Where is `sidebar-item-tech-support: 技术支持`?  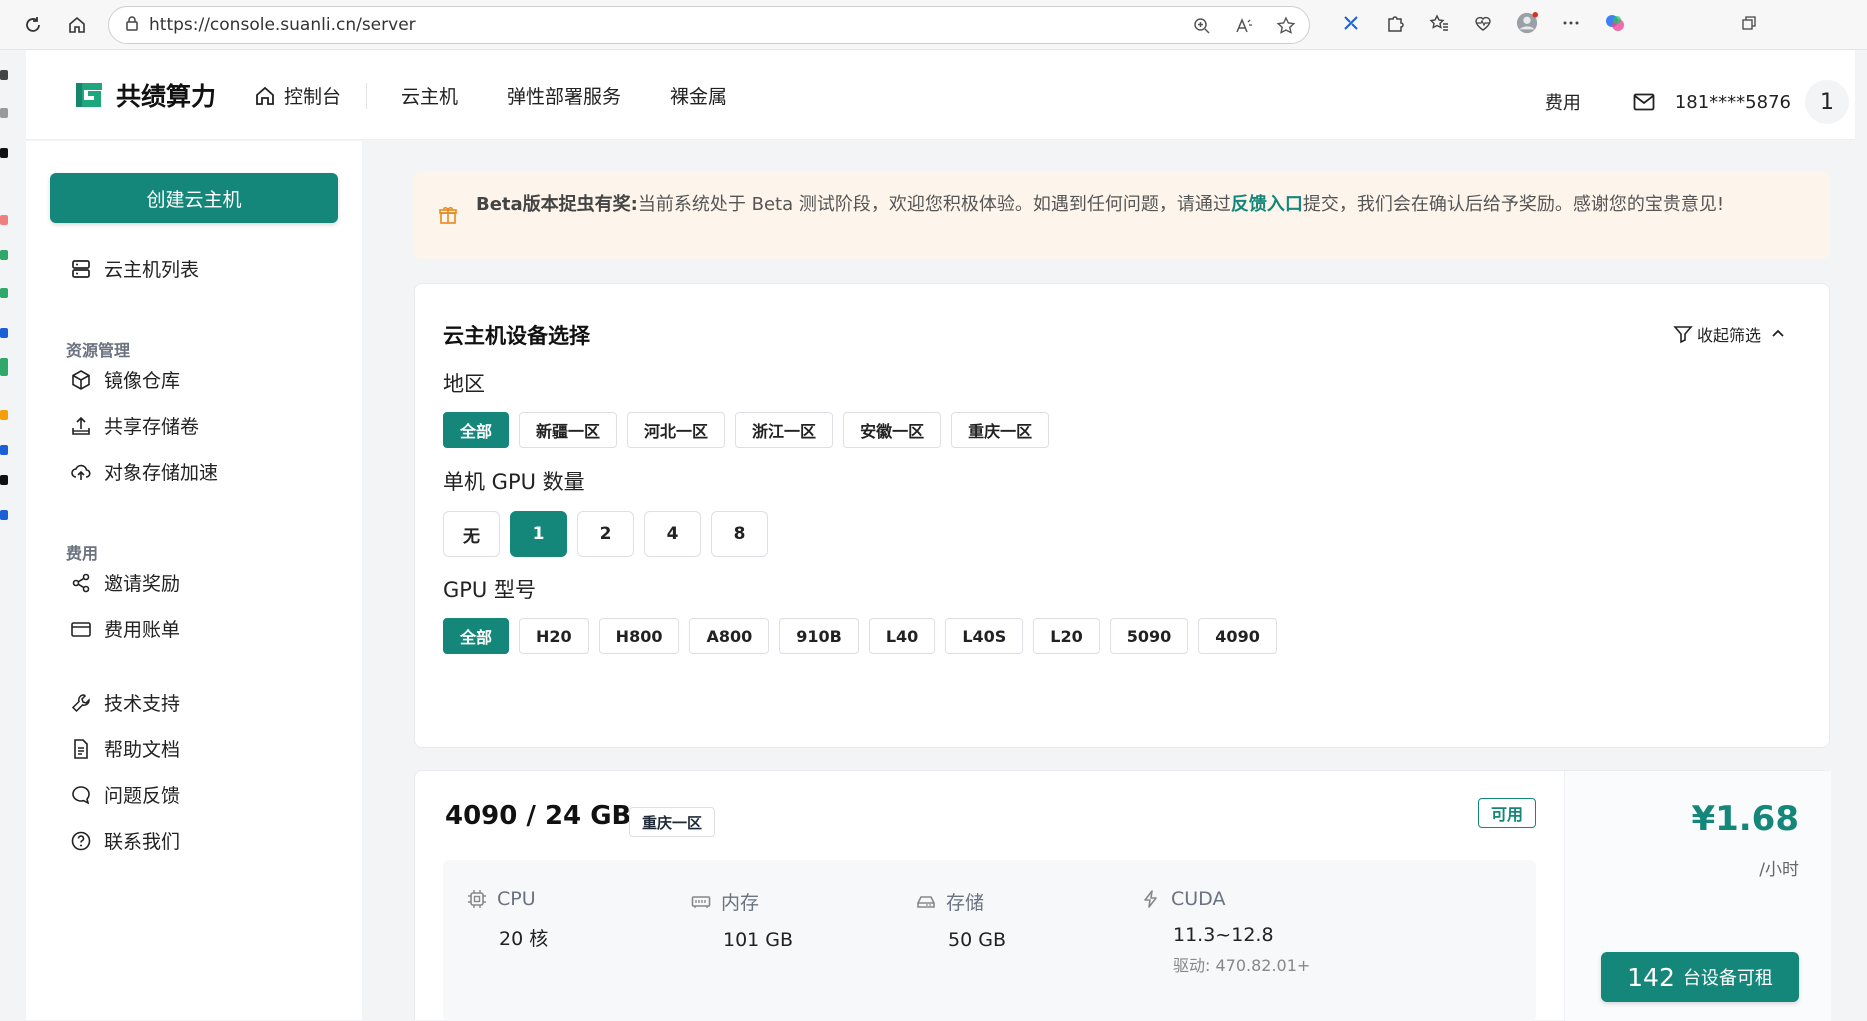 sidebar-item-tech-support: 技术支持 is located at coordinates (125, 702).